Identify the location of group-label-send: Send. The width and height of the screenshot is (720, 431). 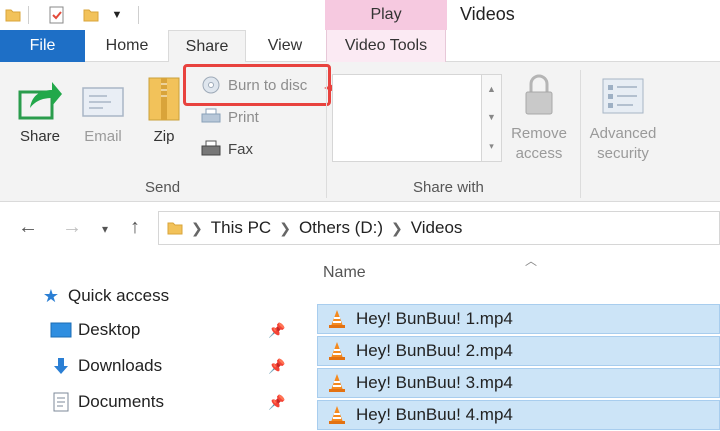
(163, 187).